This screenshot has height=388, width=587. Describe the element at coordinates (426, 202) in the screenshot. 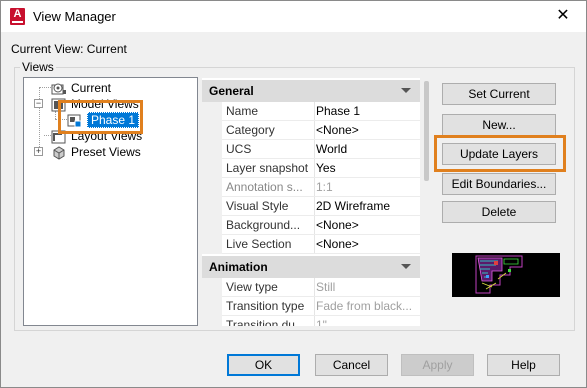

I see `properties-scrollbar` at that location.